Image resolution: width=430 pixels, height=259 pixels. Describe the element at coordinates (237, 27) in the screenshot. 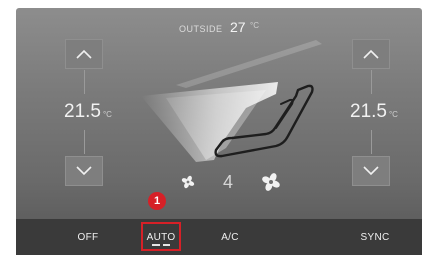

I see `outside-value: 27` at that location.